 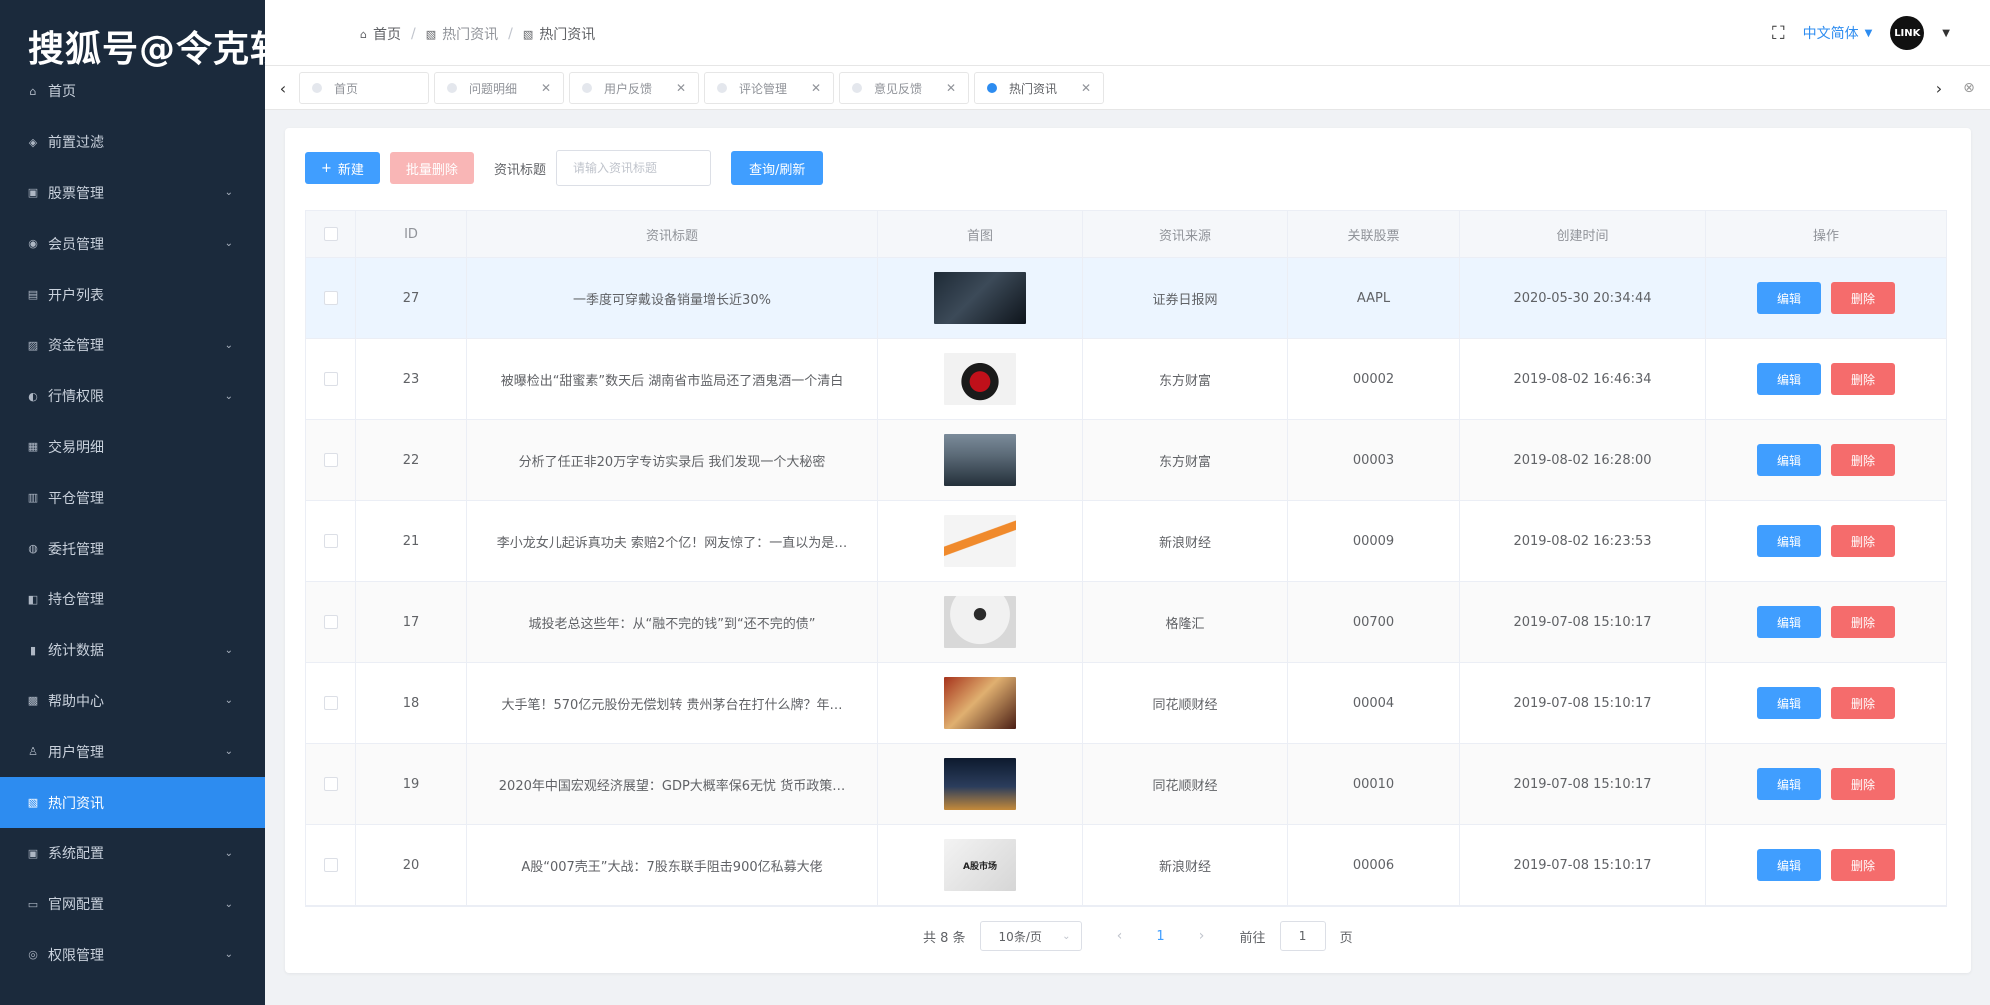 I want to click on tab-item: 问题明细 ✕, so click(x=499, y=88).